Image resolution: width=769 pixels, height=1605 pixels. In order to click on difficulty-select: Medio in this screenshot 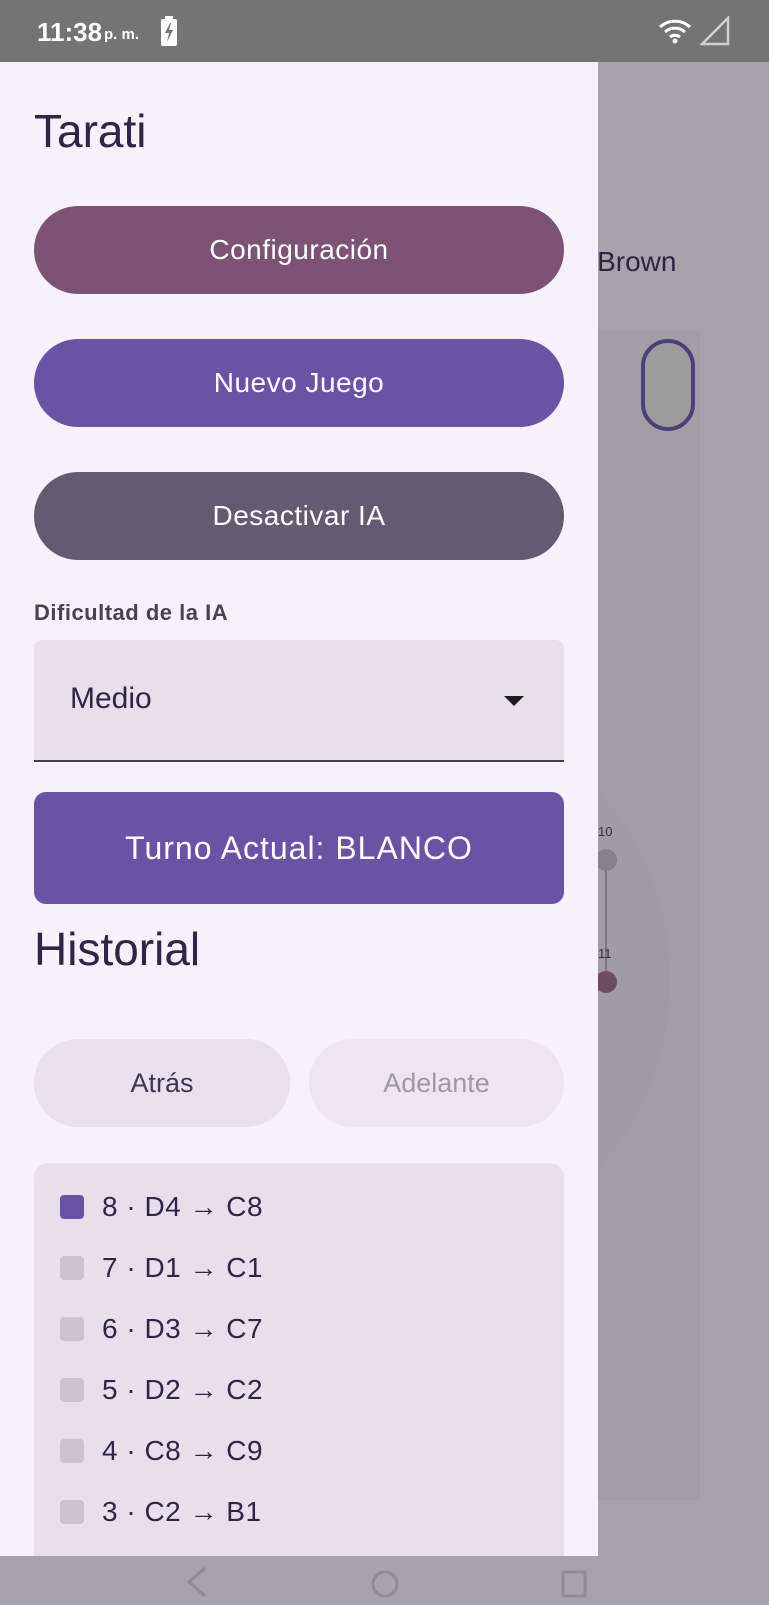, I will do `click(299, 701)`.